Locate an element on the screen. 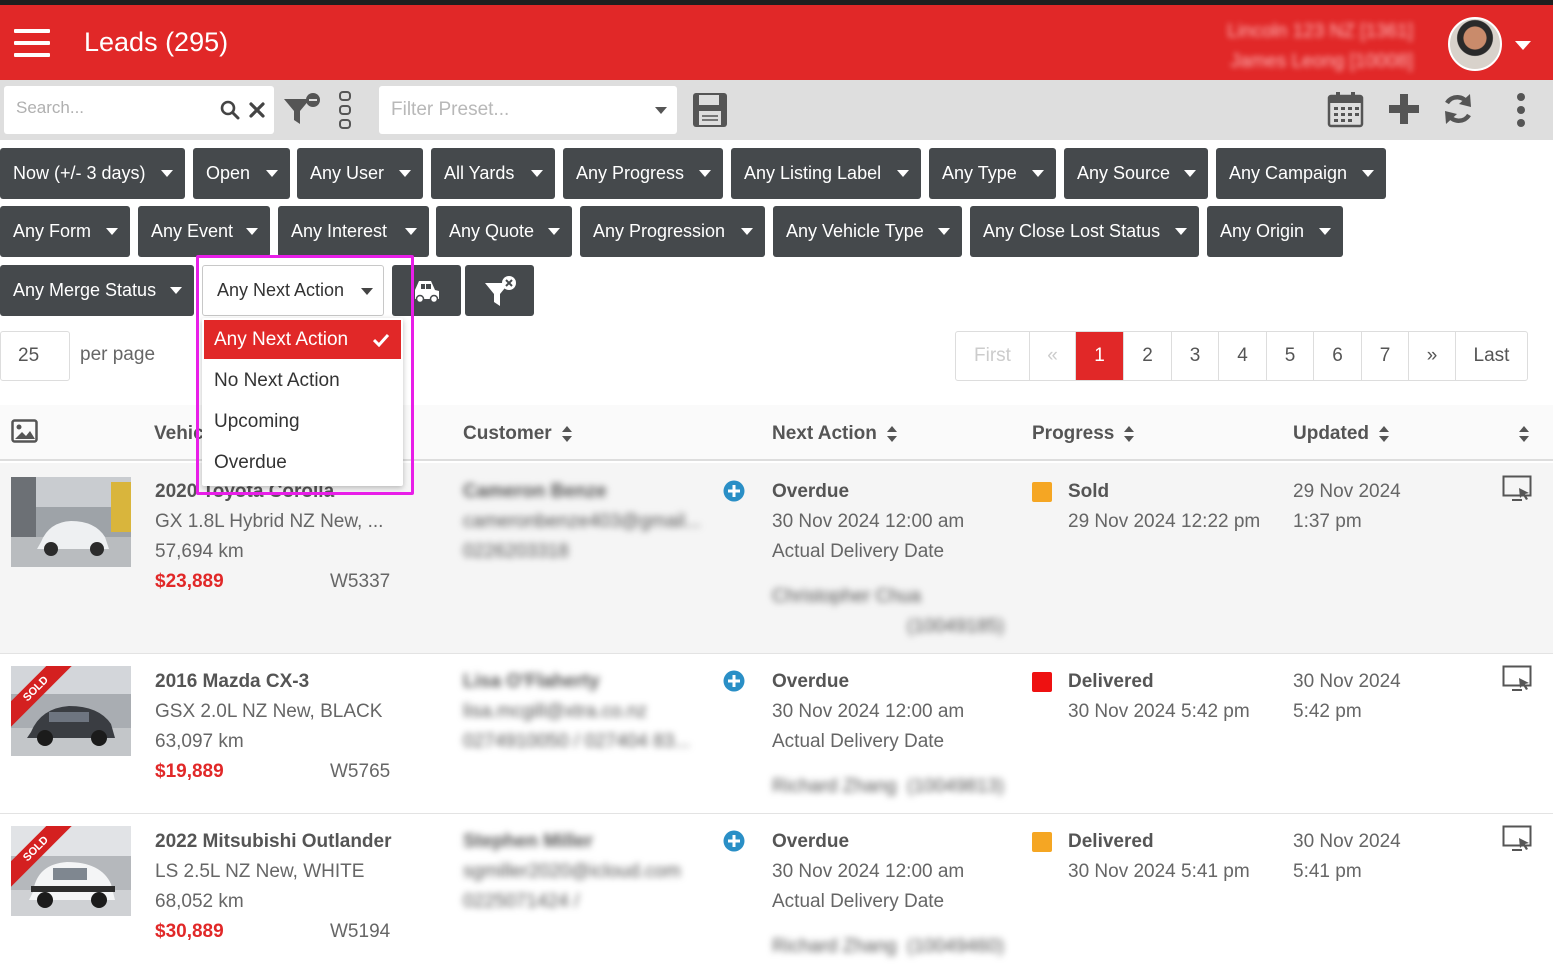 Image resolution: width=1553 pixels, height=972 pixels. column-next-action: Next Action is located at coordinates (835, 434).